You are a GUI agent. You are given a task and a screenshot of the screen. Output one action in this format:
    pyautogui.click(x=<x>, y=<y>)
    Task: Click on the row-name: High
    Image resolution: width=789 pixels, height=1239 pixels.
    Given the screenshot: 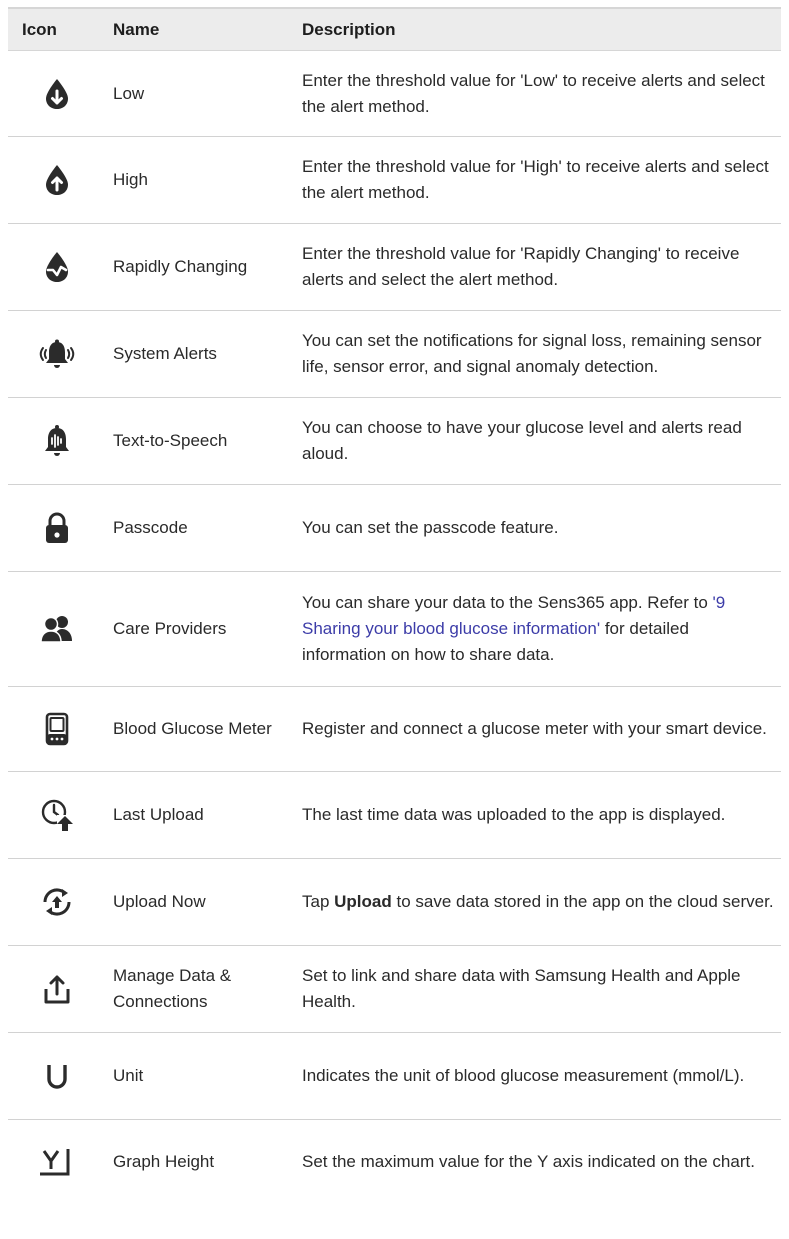 What is the action you would take?
    pyautogui.click(x=130, y=179)
    